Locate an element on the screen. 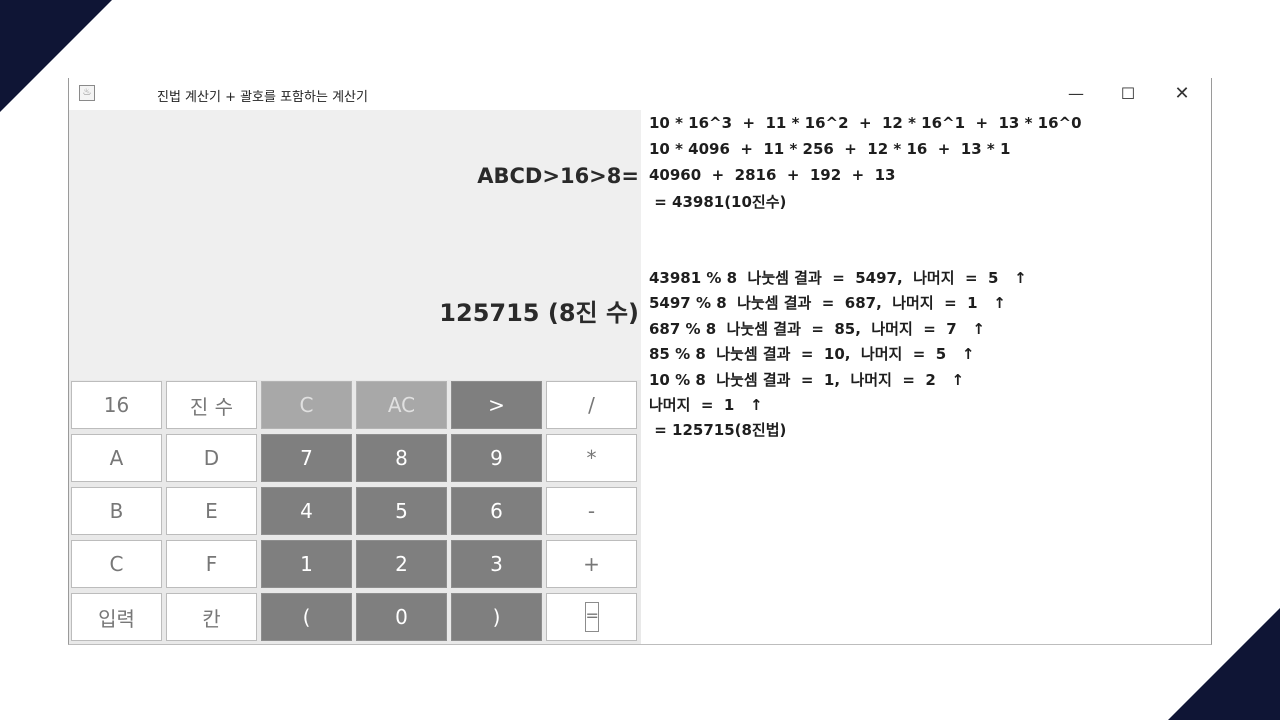 The width and height of the screenshot is (1280, 720). key-d: D is located at coordinates (211, 458).